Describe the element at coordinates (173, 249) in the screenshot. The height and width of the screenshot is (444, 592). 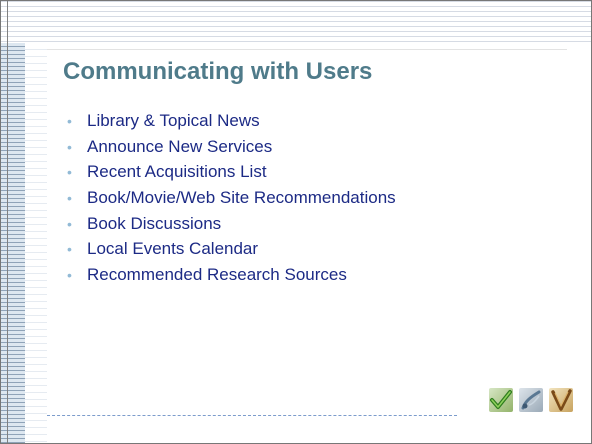
I see `bullet-text: Local Events Calendar` at that location.